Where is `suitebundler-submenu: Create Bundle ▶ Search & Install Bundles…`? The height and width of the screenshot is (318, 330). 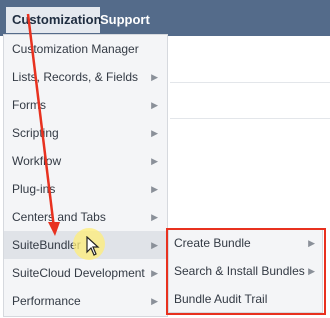 suitebundler-submenu: Create Bundle ▶ Search & Install Bundles… is located at coordinates (245, 270).